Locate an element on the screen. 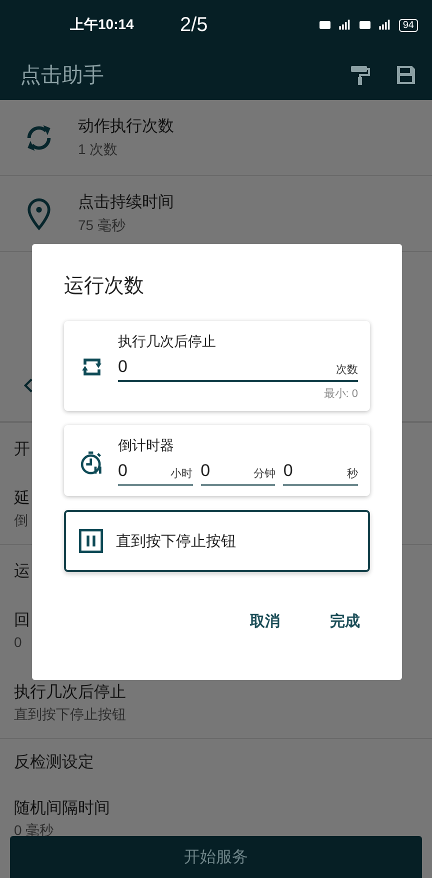  number-field: 0 分钟 is located at coordinates (238, 472).